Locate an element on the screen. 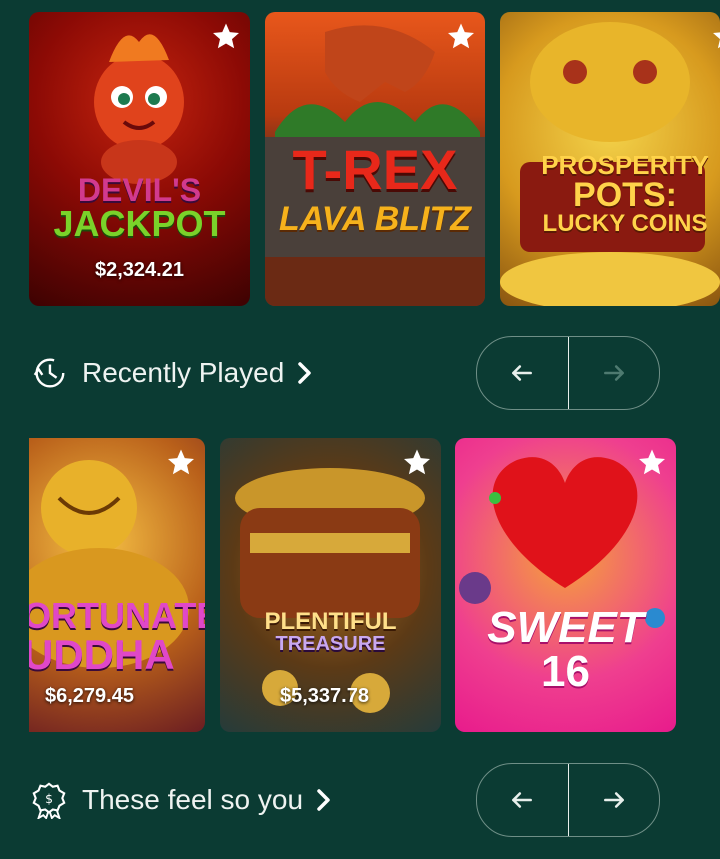 The image size is (720, 859). game-title-line2: 16 is located at coordinates (565, 671).